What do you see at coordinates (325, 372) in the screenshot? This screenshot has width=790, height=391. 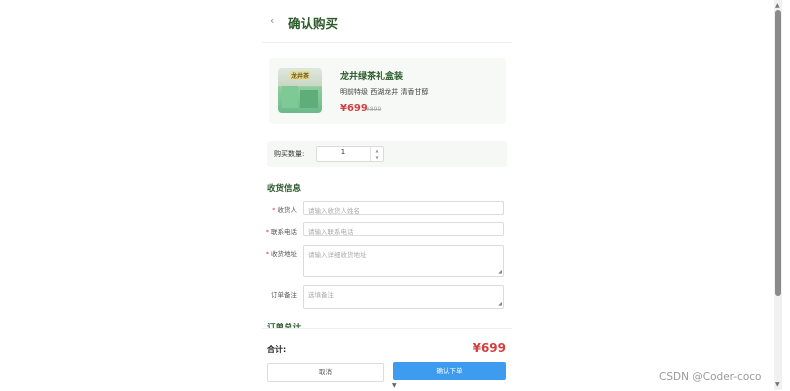 I see `cancel-button: 取消` at bounding box center [325, 372].